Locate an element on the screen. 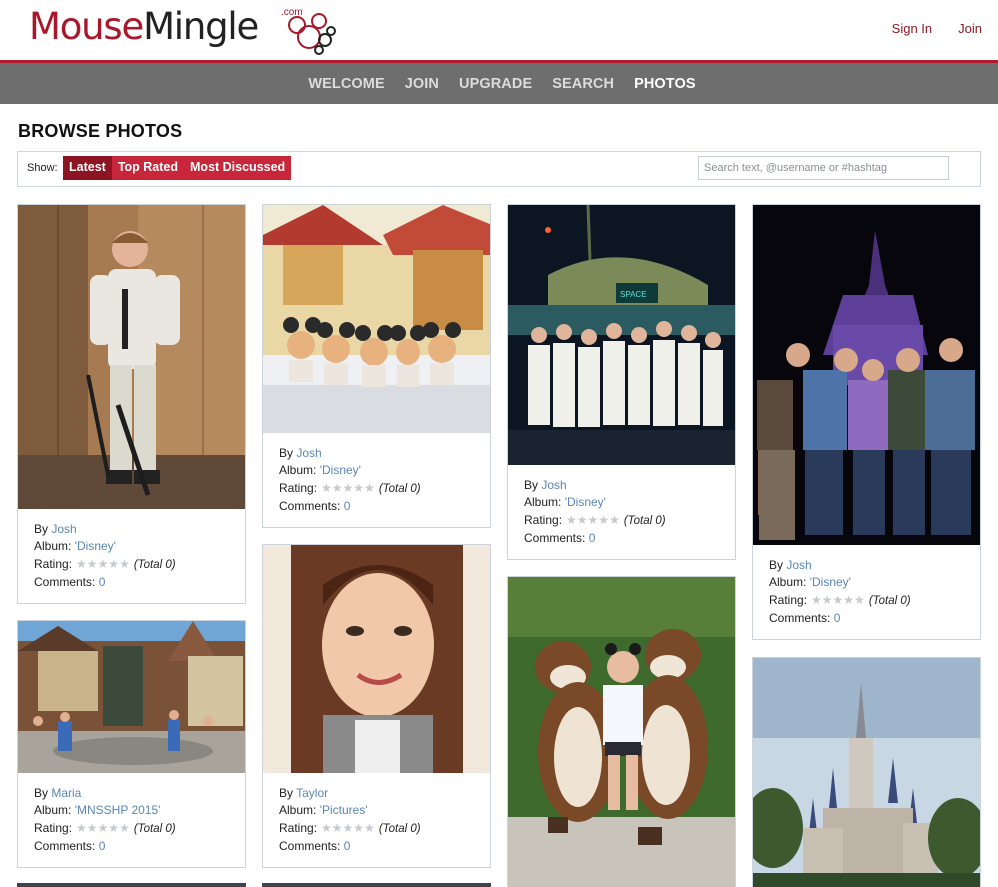 Image resolution: width=998 pixels, height=887 pixels. site-logo: MouseMingle .com is located at coordinates (182, 30).